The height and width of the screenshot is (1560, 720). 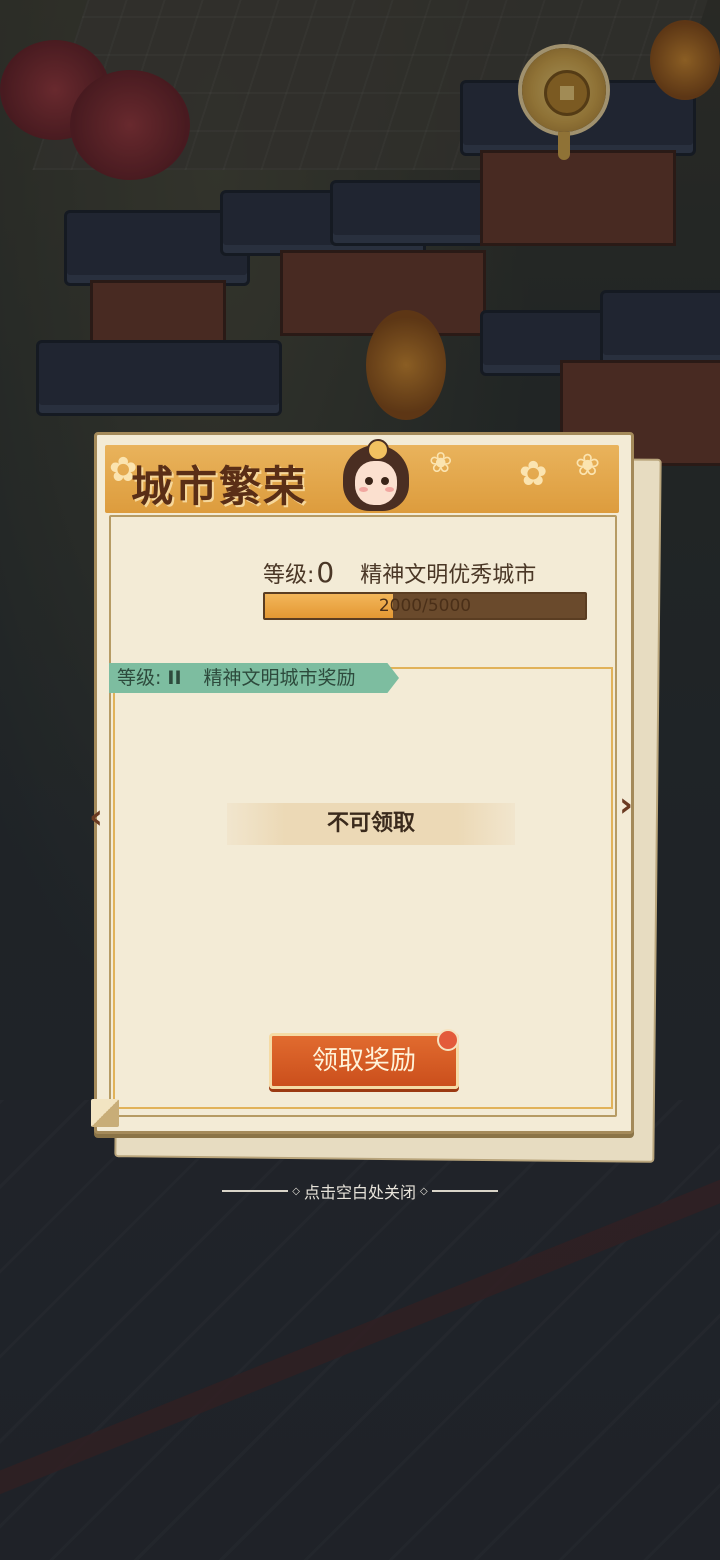 I want to click on level-value: 0, so click(x=325, y=572).